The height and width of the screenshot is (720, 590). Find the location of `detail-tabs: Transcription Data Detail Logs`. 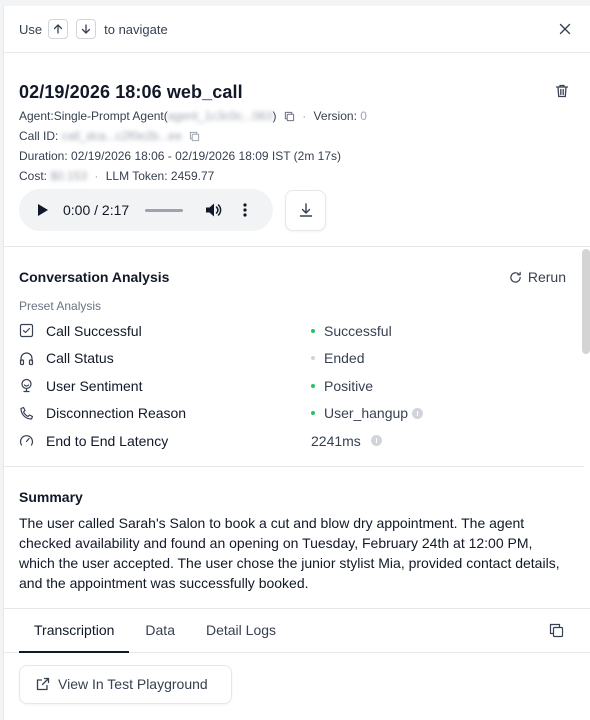

detail-tabs: Transcription Data Detail Logs is located at coordinates (297, 631).